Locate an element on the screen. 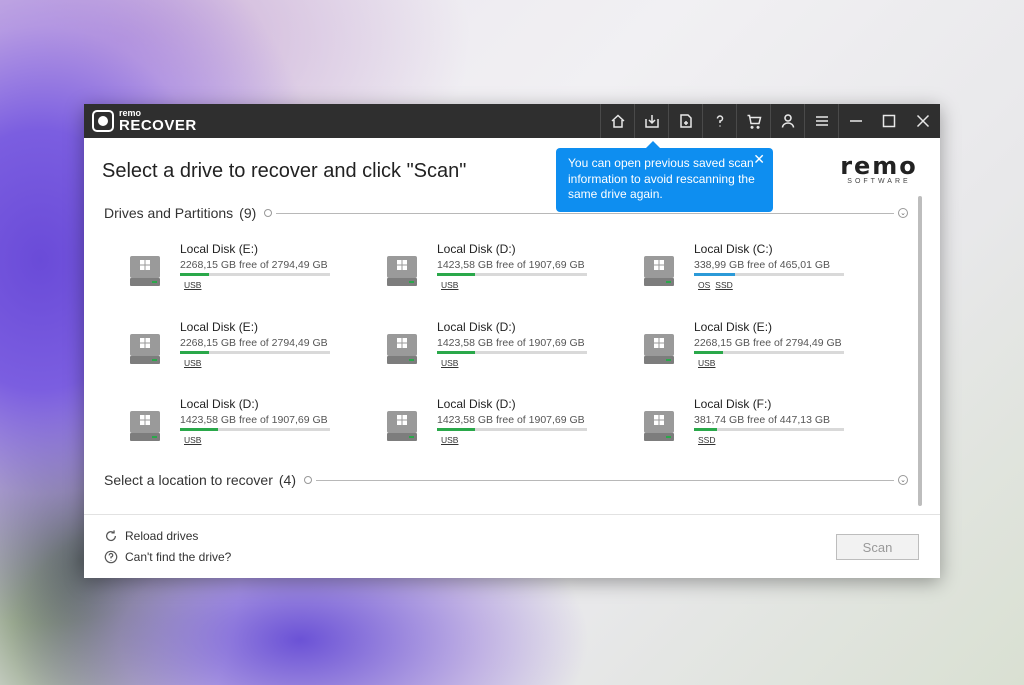 The height and width of the screenshot is (685, 1024). account-button is located at coordinates (787, 121).